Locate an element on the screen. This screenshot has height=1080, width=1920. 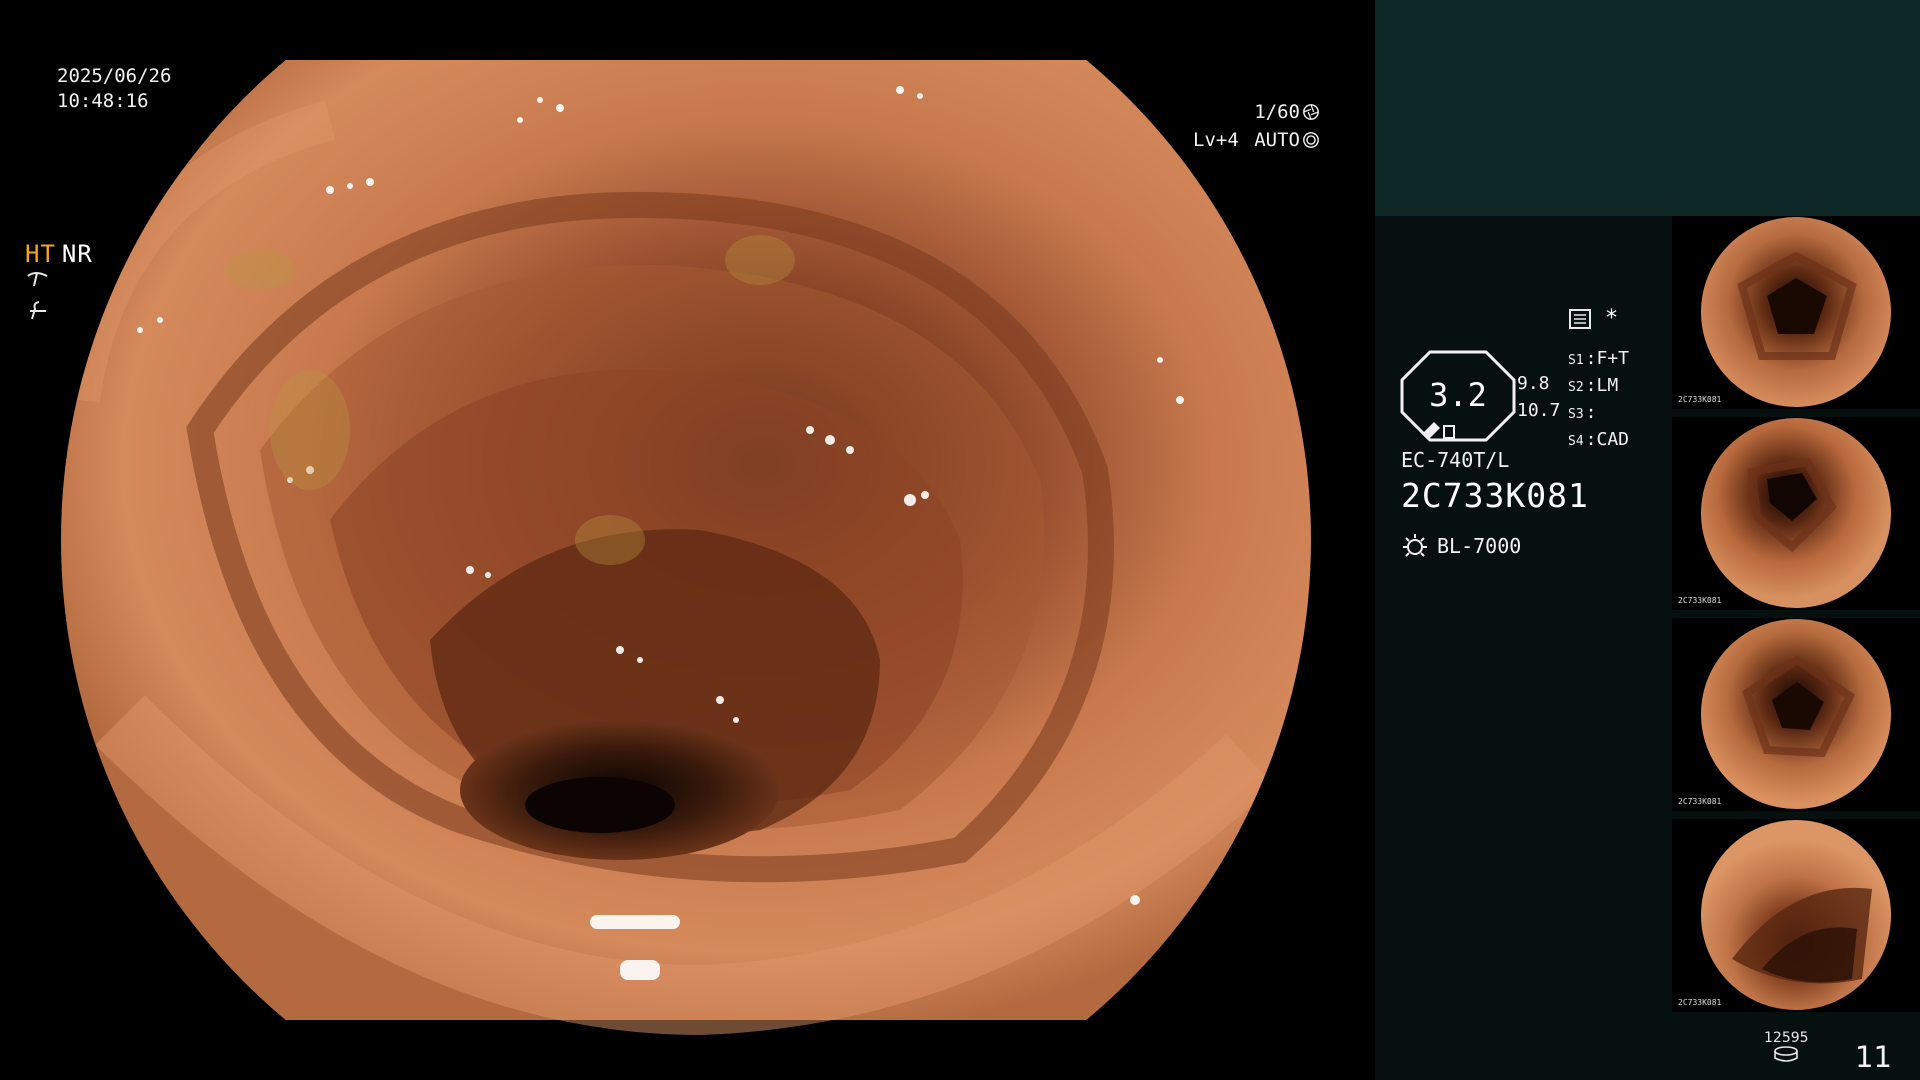
switch-assignments: S1:F+T S2:LM S3: S4:CAD is located at coordinates (1598, 400).